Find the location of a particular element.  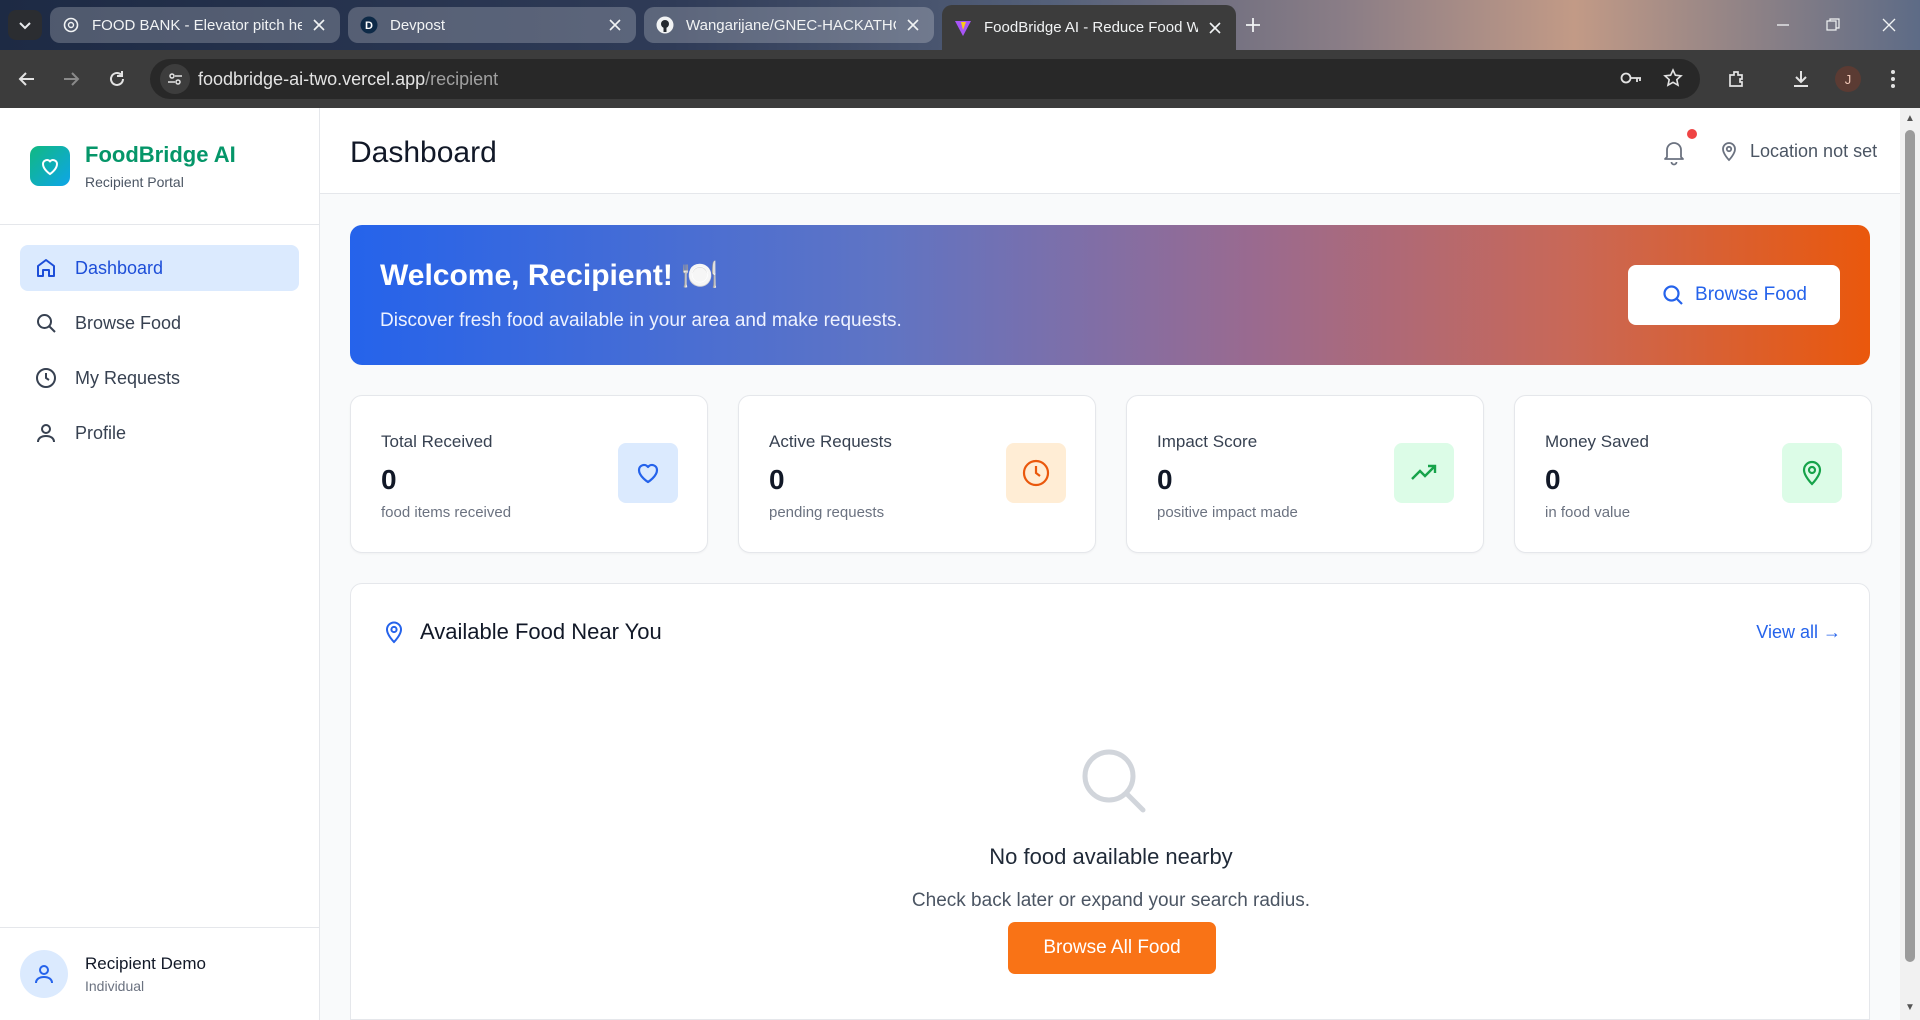

chevron-down-icon is located at coordinates (25, 26).